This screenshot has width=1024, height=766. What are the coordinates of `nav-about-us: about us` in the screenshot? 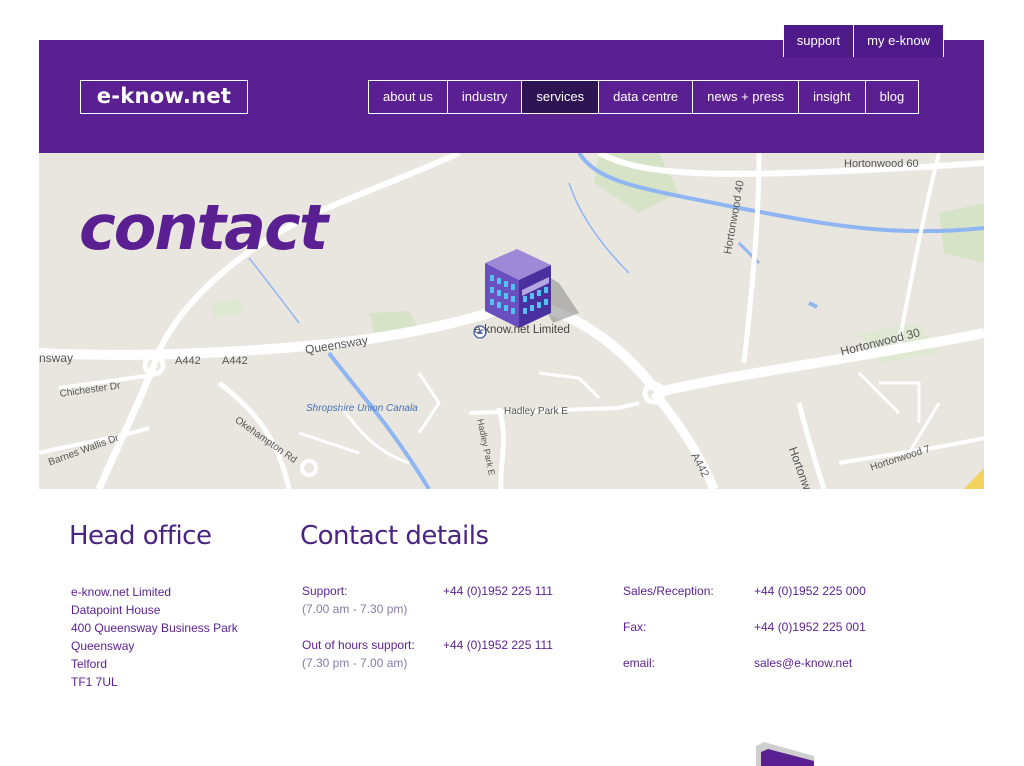 It's located at (408, 97).